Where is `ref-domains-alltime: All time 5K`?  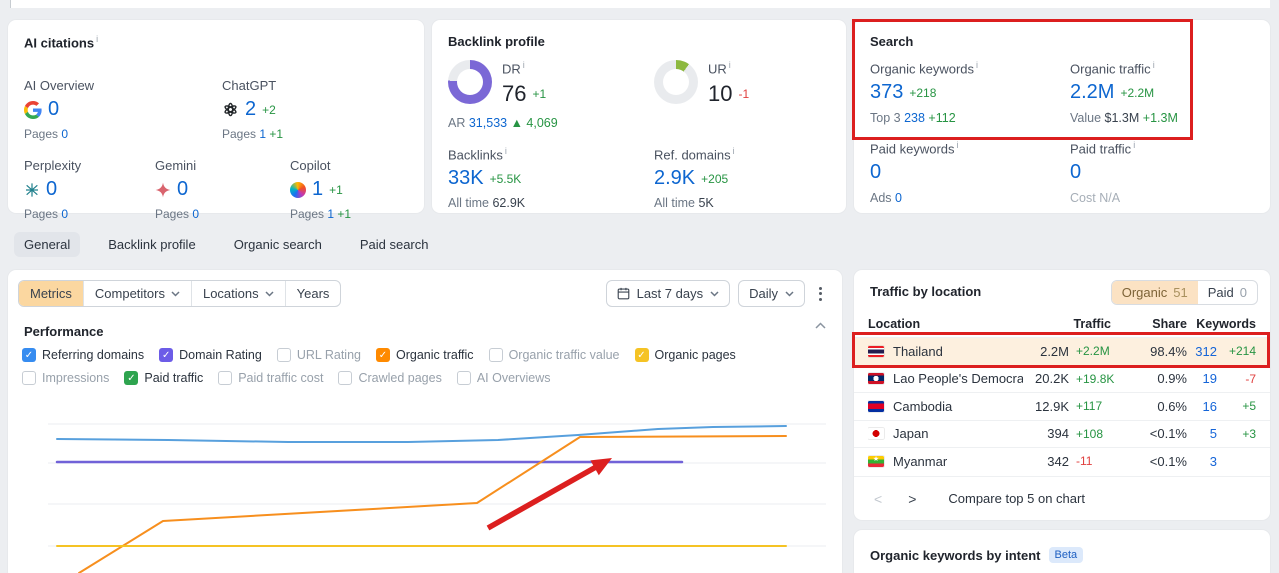
ref-domains-alltime: All time 5K is located at coordinates (684, 203).